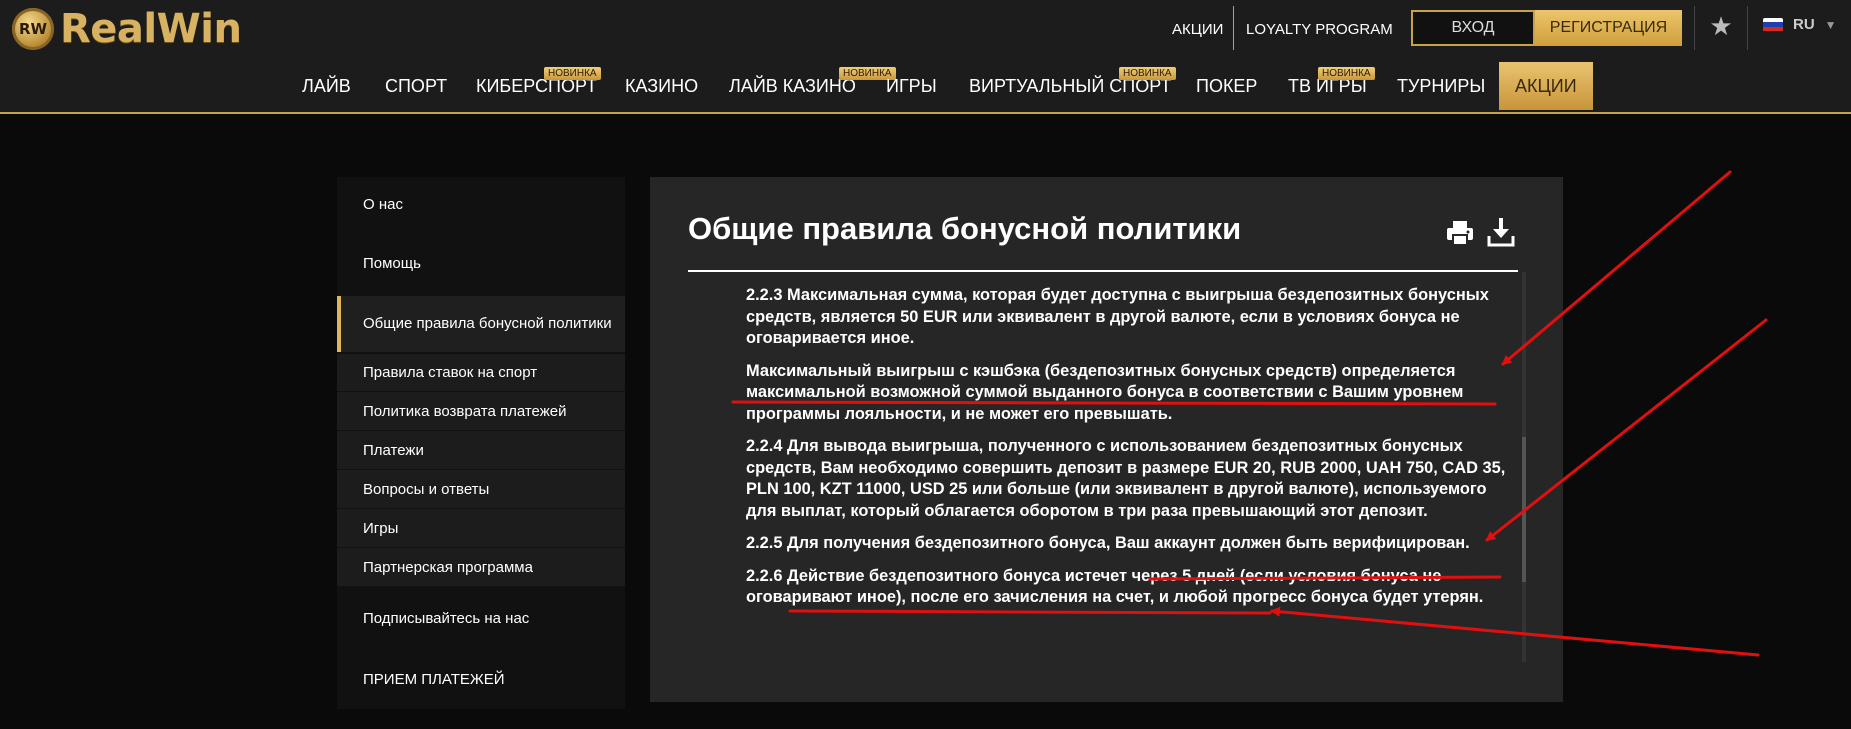 The width and height of the screenshot is (1851, 729). I want to click on sidebar-item-help: Помощь, so click(481, 263).